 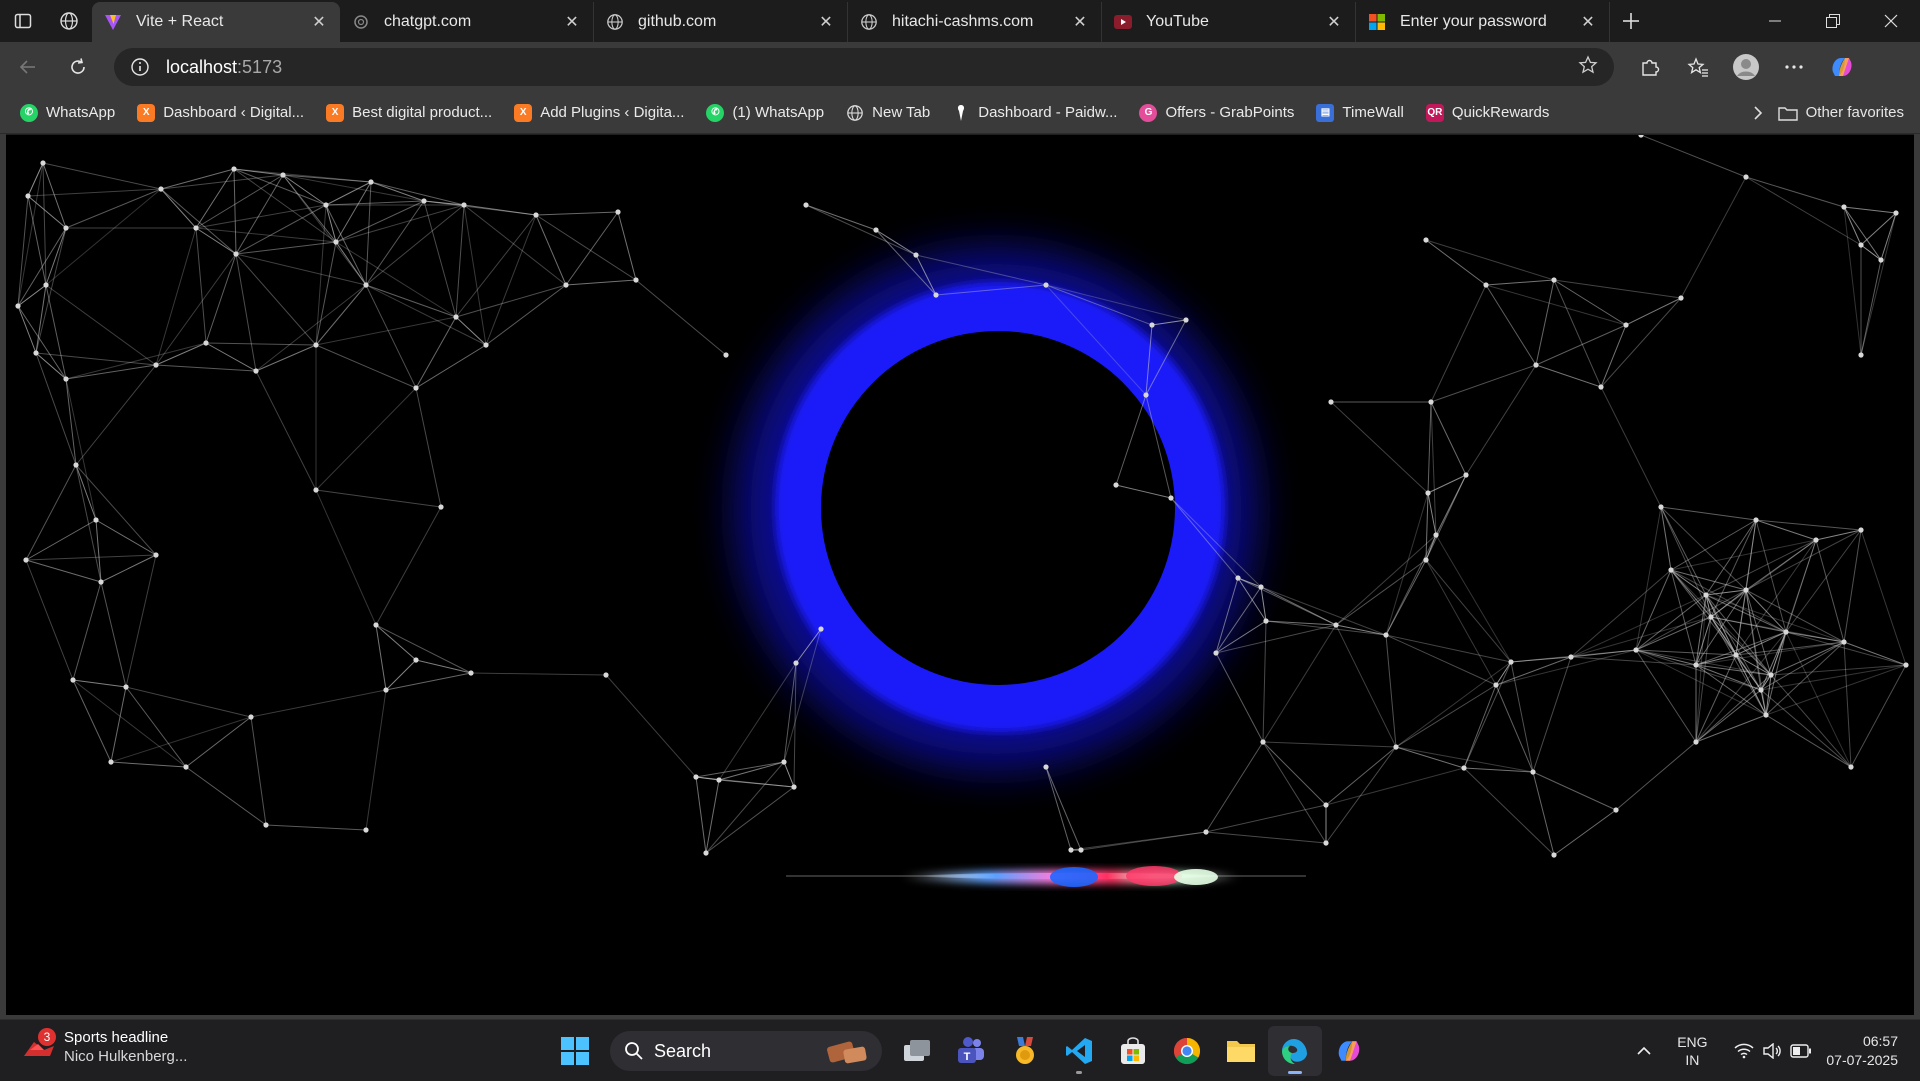 What do you see at coordinates (467, 22) in the screenshot?
I see `tab-chatgpt: chatgpt.com ✕` at bounding box center [467, 22].